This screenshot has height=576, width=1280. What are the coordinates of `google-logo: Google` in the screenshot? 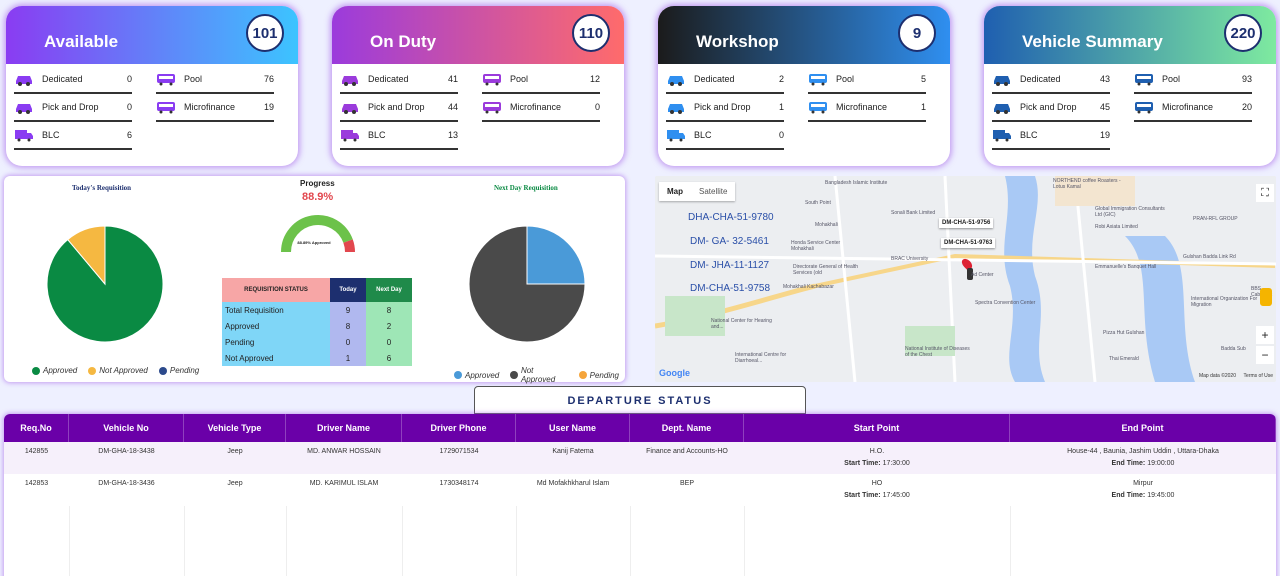 It's located at (674, 373).